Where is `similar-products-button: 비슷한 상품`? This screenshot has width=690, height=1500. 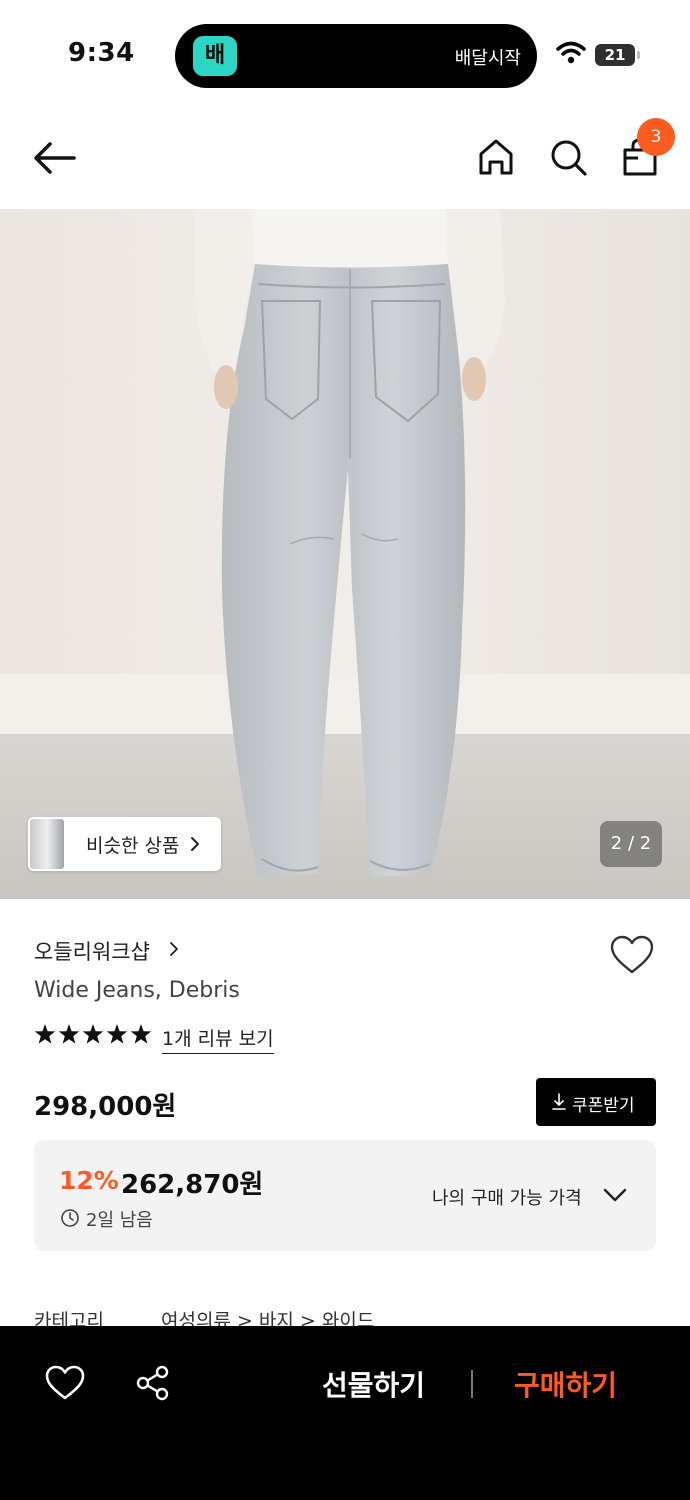 similar-products-button: 비슷한 상품 is located at coordinates (124, 844).